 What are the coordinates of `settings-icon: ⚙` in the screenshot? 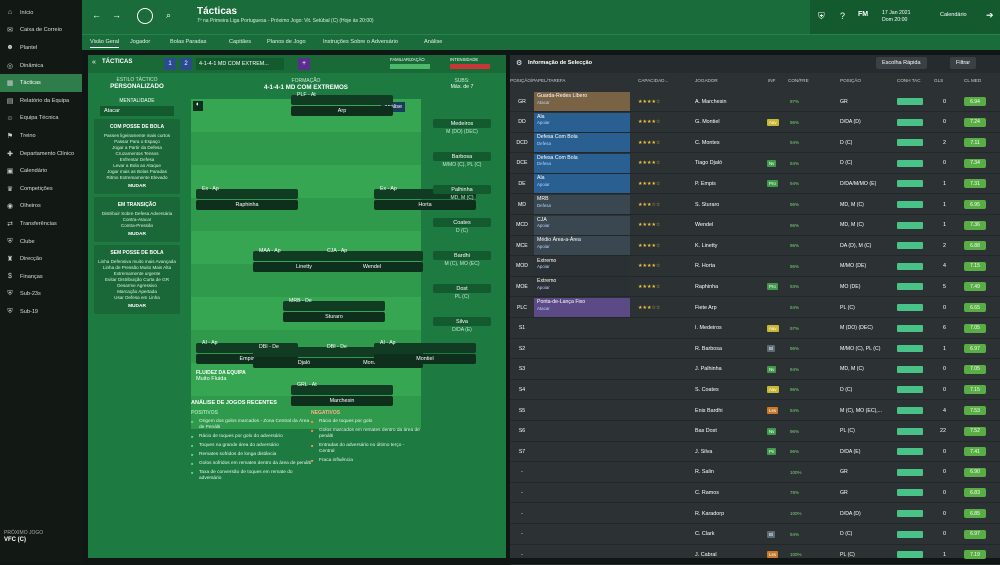 It's located at (519, 63).